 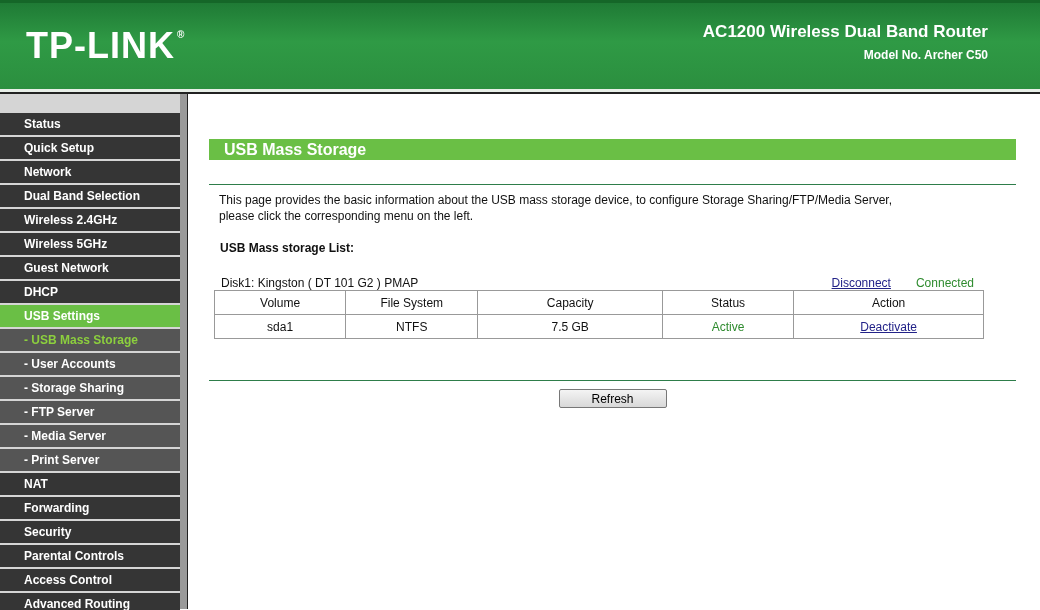 I want to click on menu-item: Parental Controls, so click(x=90, y=556).